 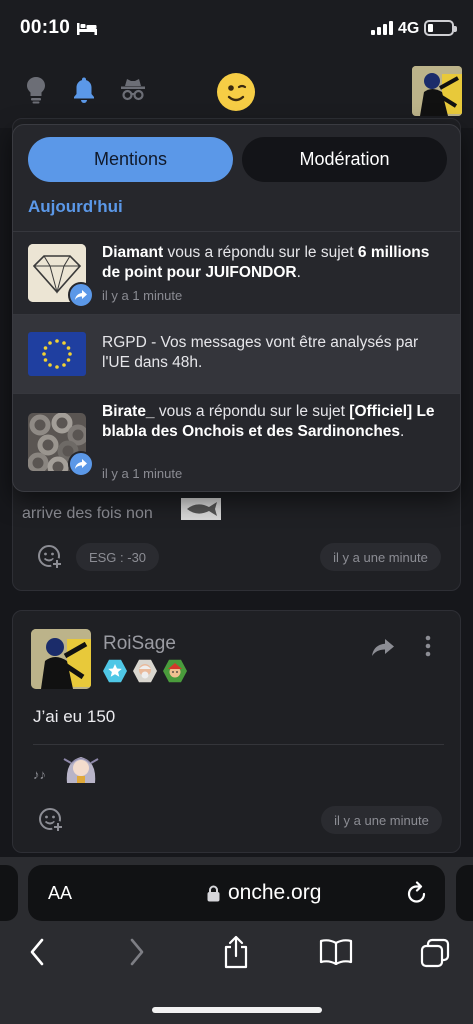 What do you see at coordinates (417, 893) in the screenshot?
I see `reload-icon` at bounding box center [417, 893].